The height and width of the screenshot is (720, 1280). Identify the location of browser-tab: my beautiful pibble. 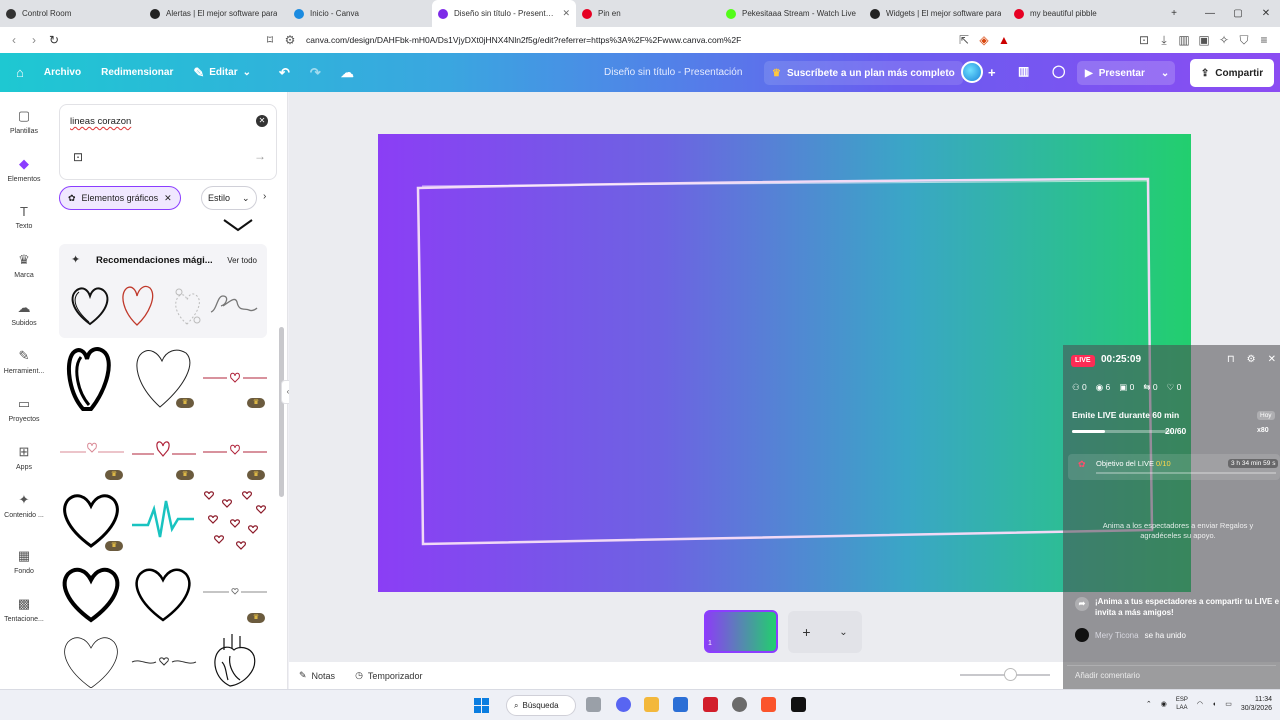
(1080, 13).